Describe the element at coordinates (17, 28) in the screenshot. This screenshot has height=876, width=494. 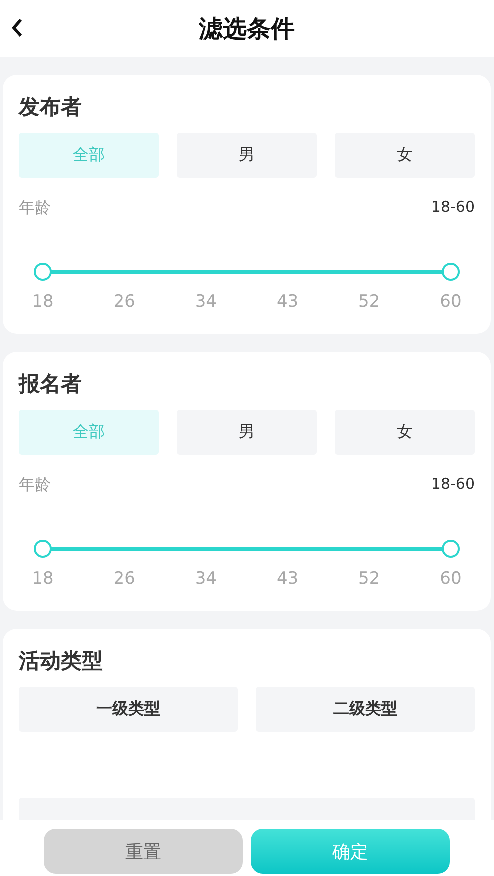
I see `back-icon` at that location.